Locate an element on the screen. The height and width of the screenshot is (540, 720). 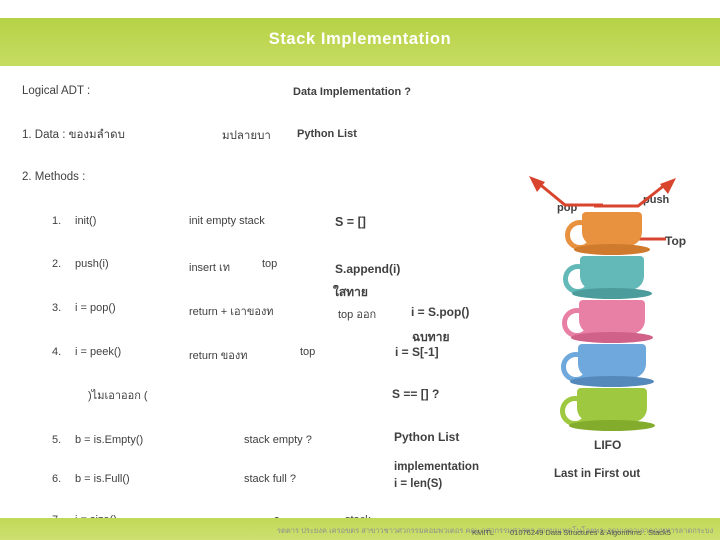
code-pop: i = S.pop() is located at coordinates (440, 312).